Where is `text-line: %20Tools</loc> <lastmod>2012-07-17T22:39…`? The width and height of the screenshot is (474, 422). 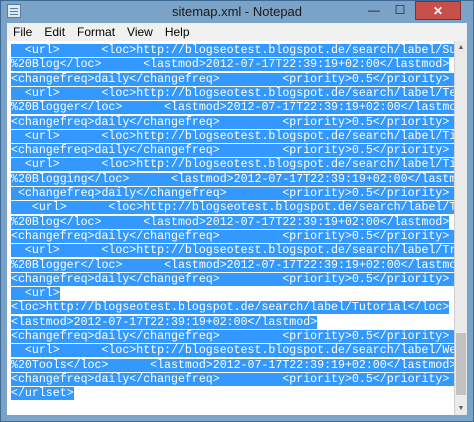
text-line: %20Tools</loc> <lastmod>2012-07-17T22:39… is located at coordinates (232, 365).